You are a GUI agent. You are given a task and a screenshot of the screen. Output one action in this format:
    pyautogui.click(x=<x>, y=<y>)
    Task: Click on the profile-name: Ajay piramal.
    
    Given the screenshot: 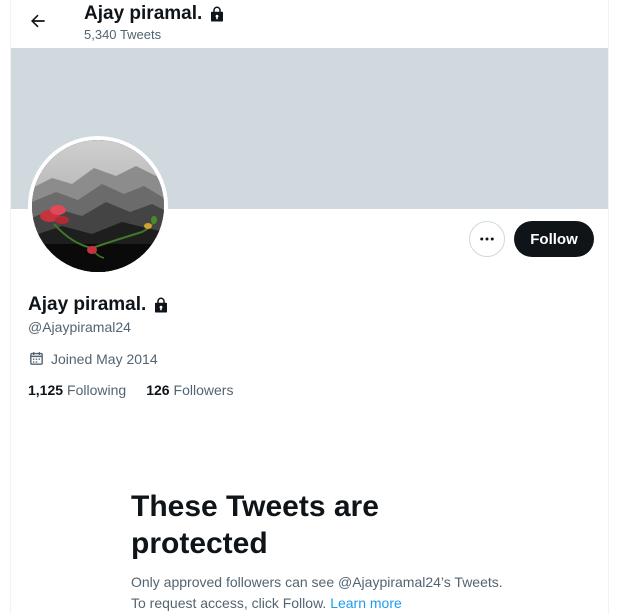 What is the action you would take?
    pyautogui.click(x=99, y=305)
    